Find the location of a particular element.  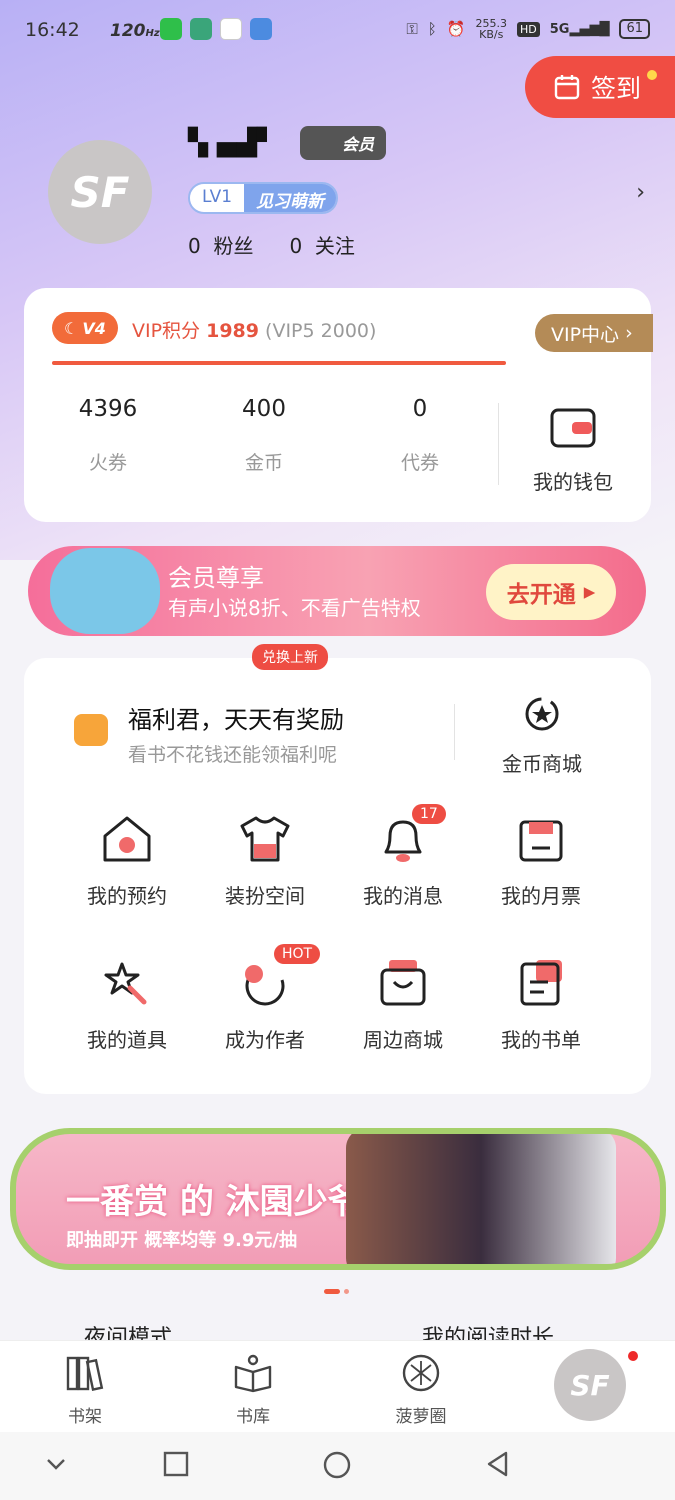

mascot-image is located at coordinates (105, 591).